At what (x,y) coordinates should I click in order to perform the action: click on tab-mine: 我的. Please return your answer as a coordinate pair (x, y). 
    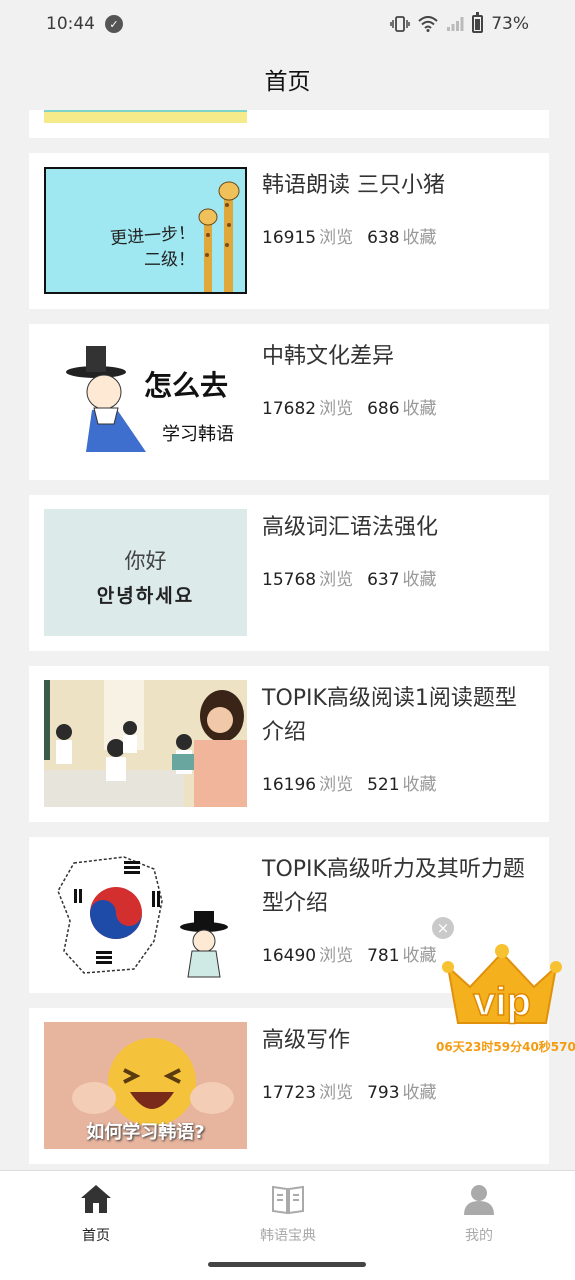
    Looking at the image, I should click on (479, 1214).